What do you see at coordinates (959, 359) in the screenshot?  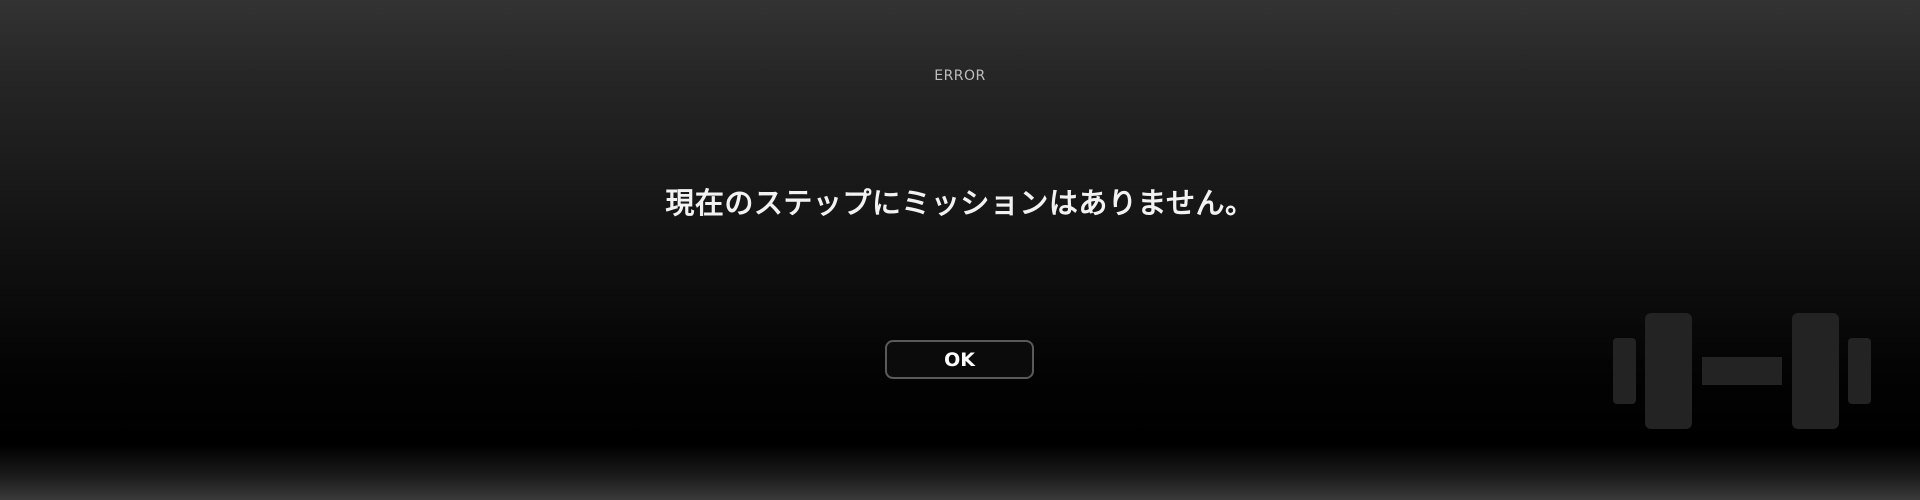 I see `ok-button: OK` at bounding box center [959, 359].